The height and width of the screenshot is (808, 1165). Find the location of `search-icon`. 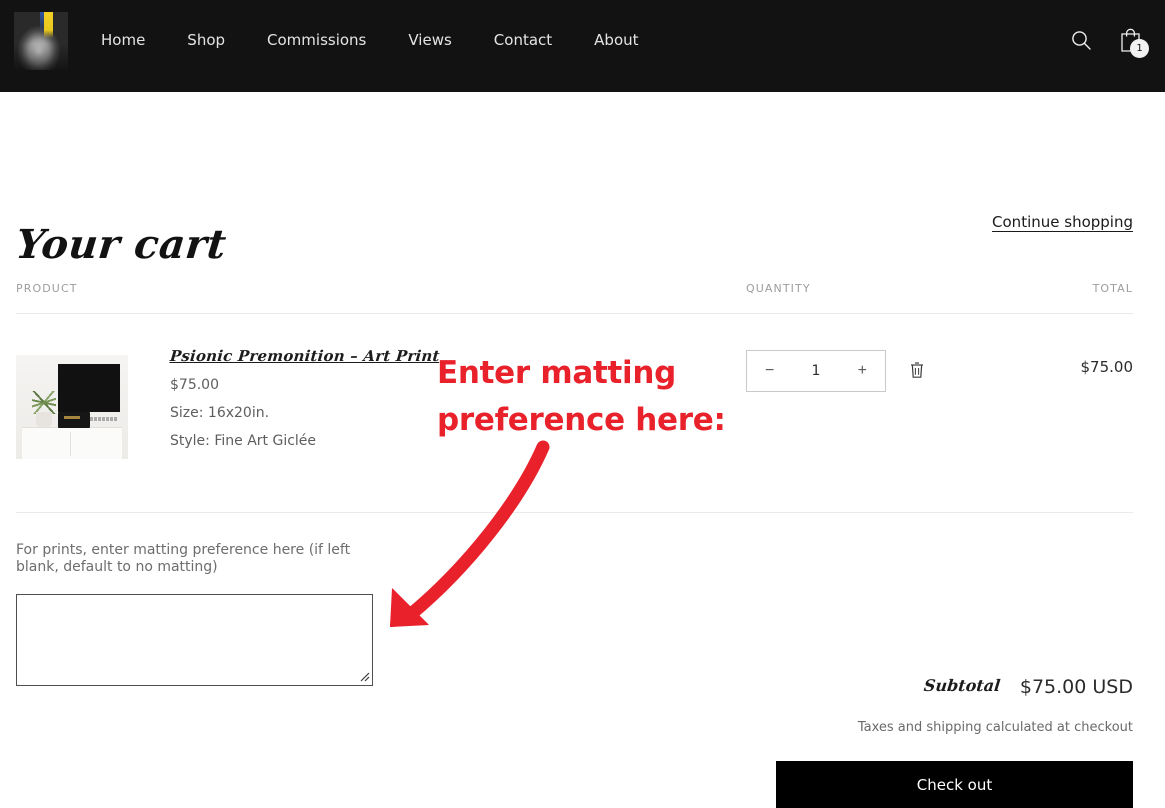

search-icon is located at coordinates (1081, 40).